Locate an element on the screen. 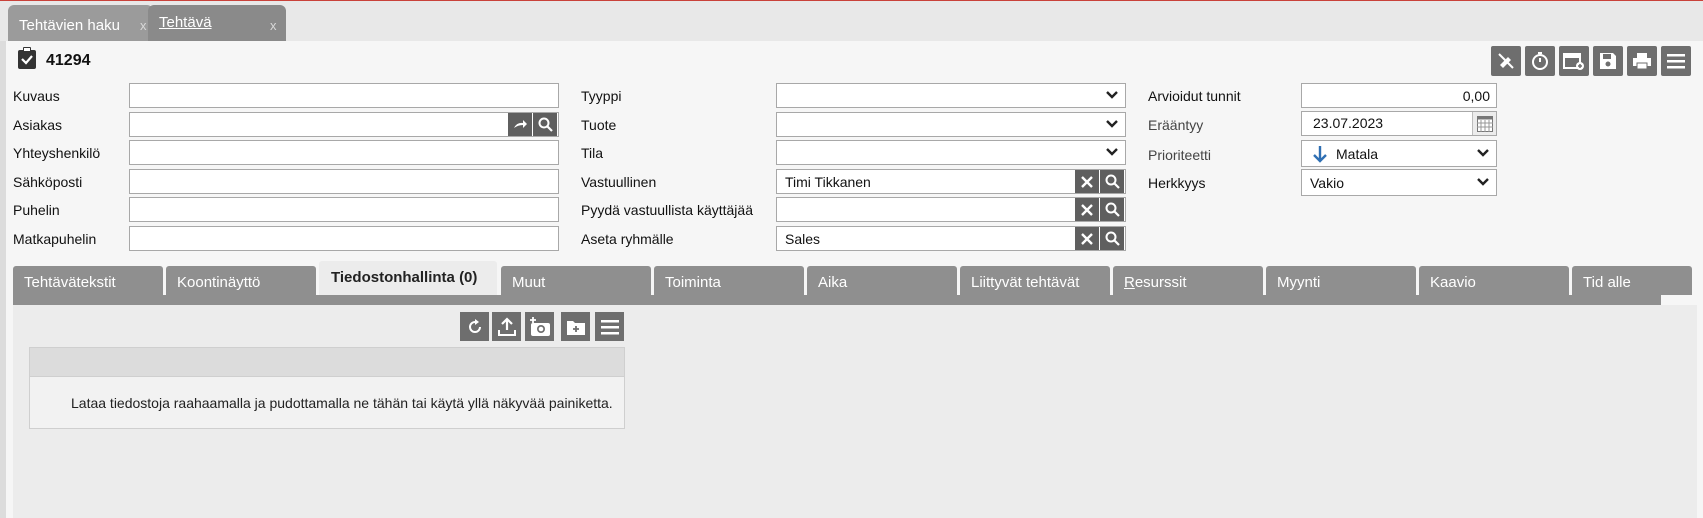  due-date-value: 23.07.2023 is located at coordinates (1348, 123).